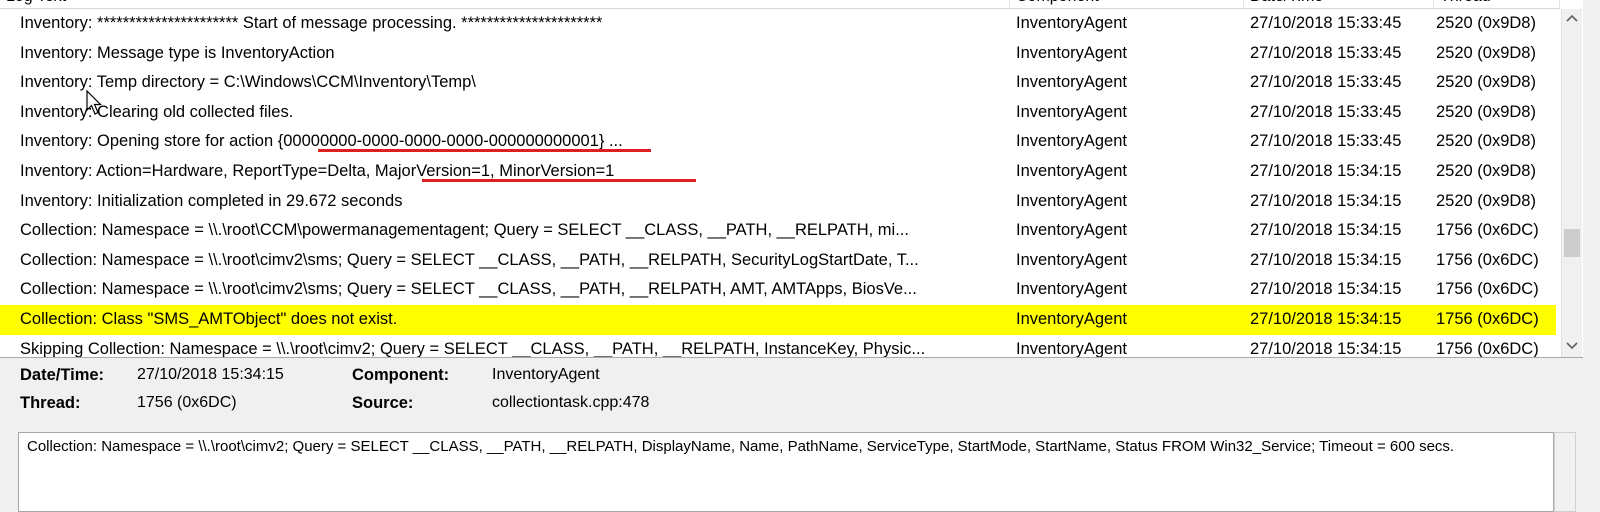 The image size is (1600, 512). What do you see at coordinates (1572, 19) in the screenshot?
I see `chevron-up-icon` at bounding box center [1572, 19].